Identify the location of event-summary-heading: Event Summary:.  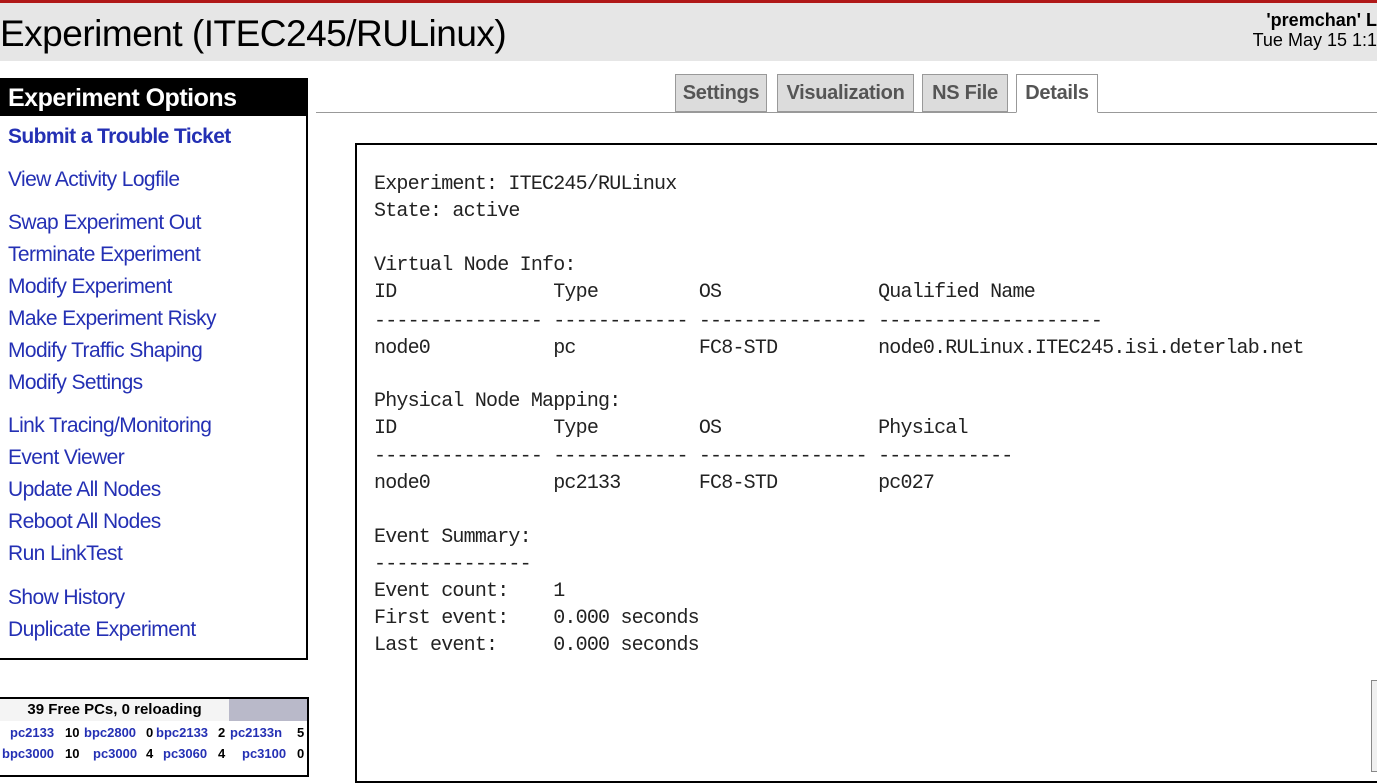
(453, 537).